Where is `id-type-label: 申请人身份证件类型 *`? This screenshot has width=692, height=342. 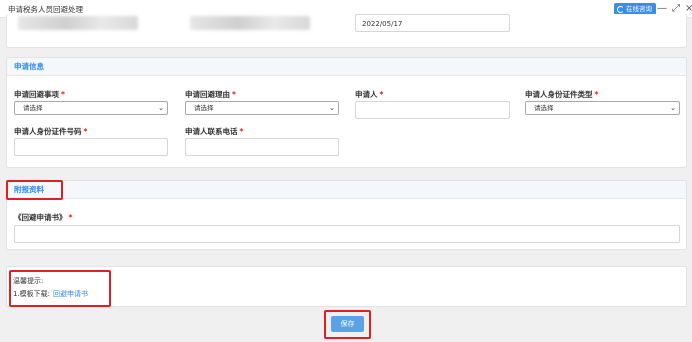
id-type-label: 申请人身份证件类型 * is located at coordinates (562, 94).